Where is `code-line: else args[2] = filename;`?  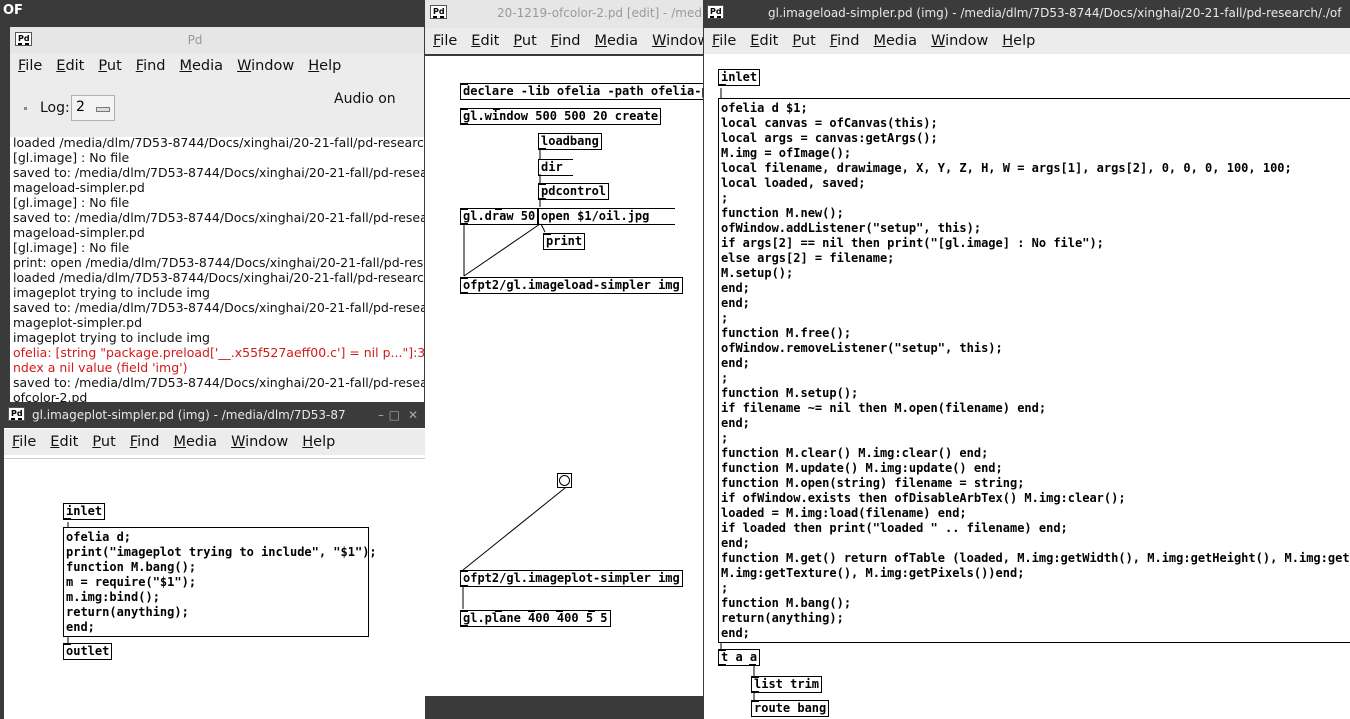 code-line: else args[2] = filename; is located at coordinates (808, 258).